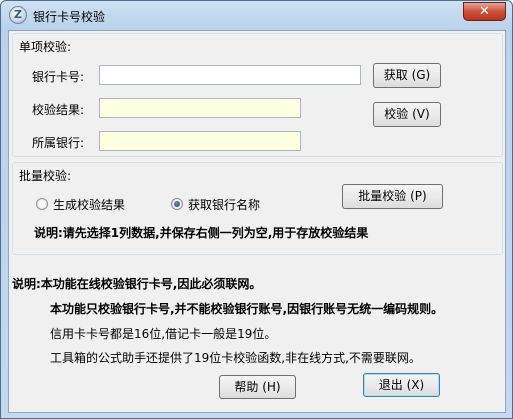 The image size is (513, 419). I want to click on exit-button: 退出 (X), so click(401, 385).